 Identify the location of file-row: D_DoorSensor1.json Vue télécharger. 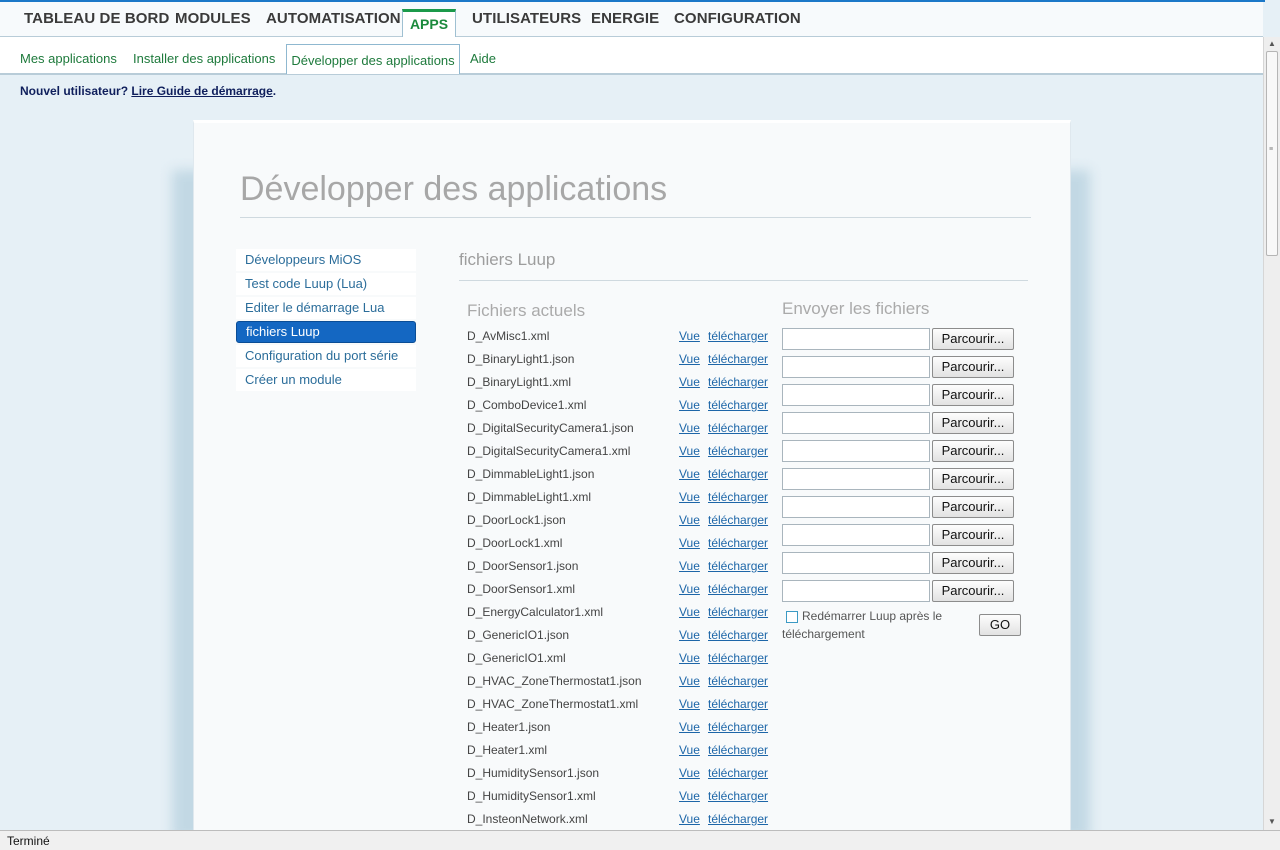
(622, 567).